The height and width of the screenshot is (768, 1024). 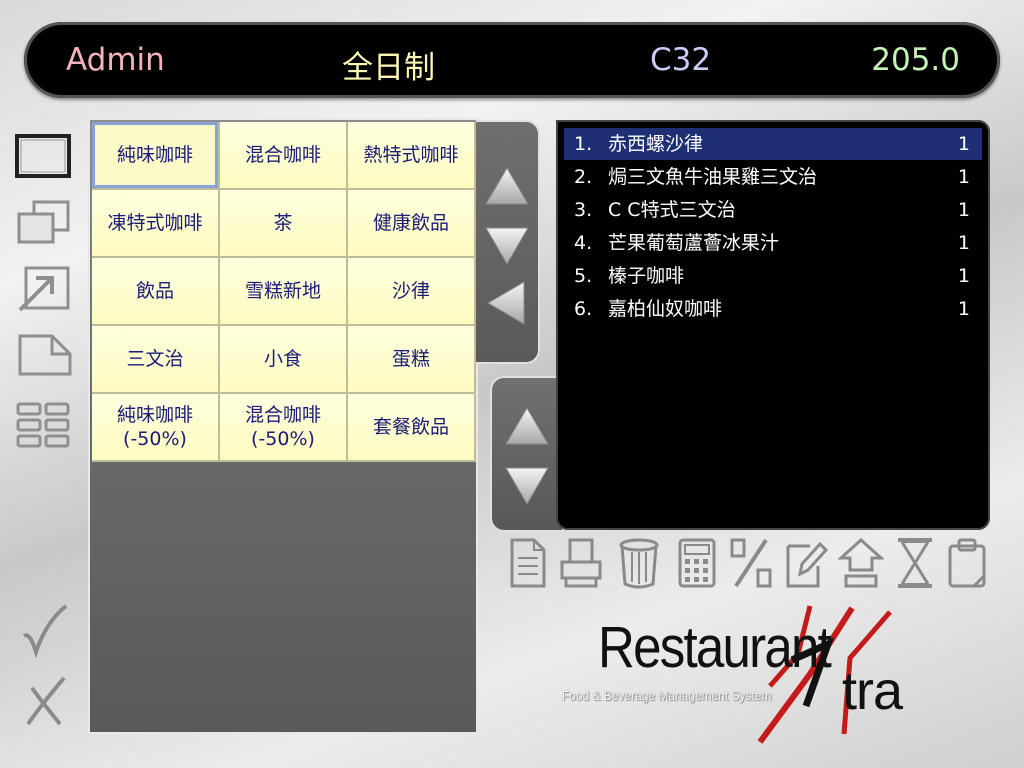 I want to click on hourglass-icon, so click(x=915, y=563).